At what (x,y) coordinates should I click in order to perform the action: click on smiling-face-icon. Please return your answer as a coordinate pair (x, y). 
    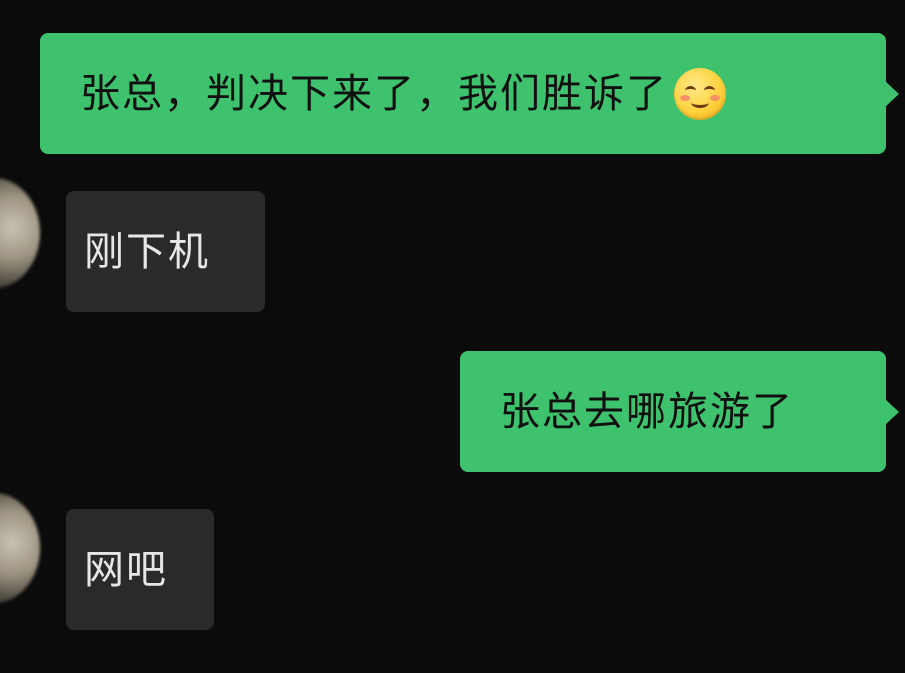
    Looking at the image, I should click on (700, 93).